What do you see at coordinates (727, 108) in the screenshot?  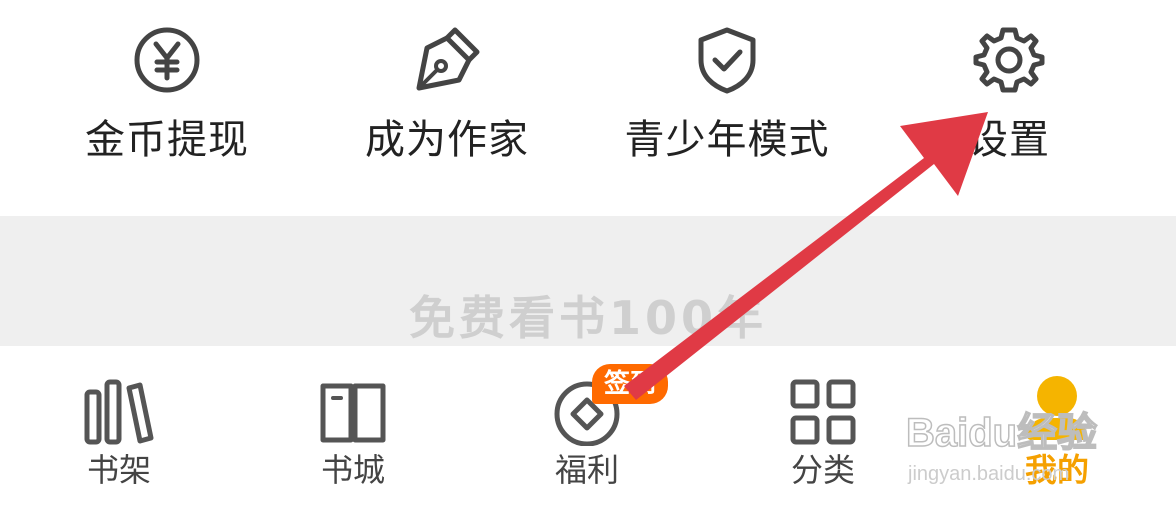 I see `quick-action-teen-mode: 青少年模式` at bounding box center [727, 108].